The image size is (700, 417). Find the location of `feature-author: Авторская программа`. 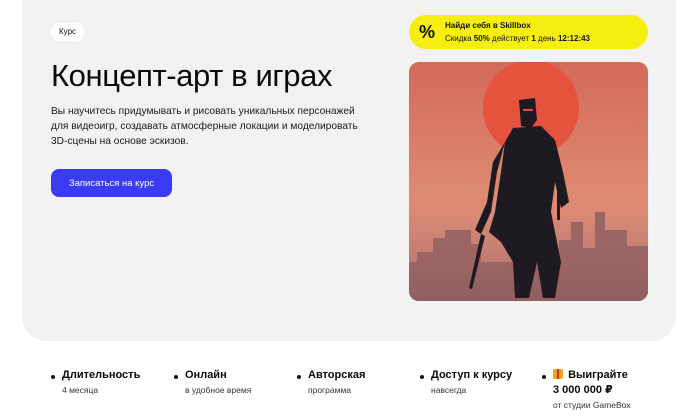

feature-author: Авторская программа is located at coordinates (331, 382).